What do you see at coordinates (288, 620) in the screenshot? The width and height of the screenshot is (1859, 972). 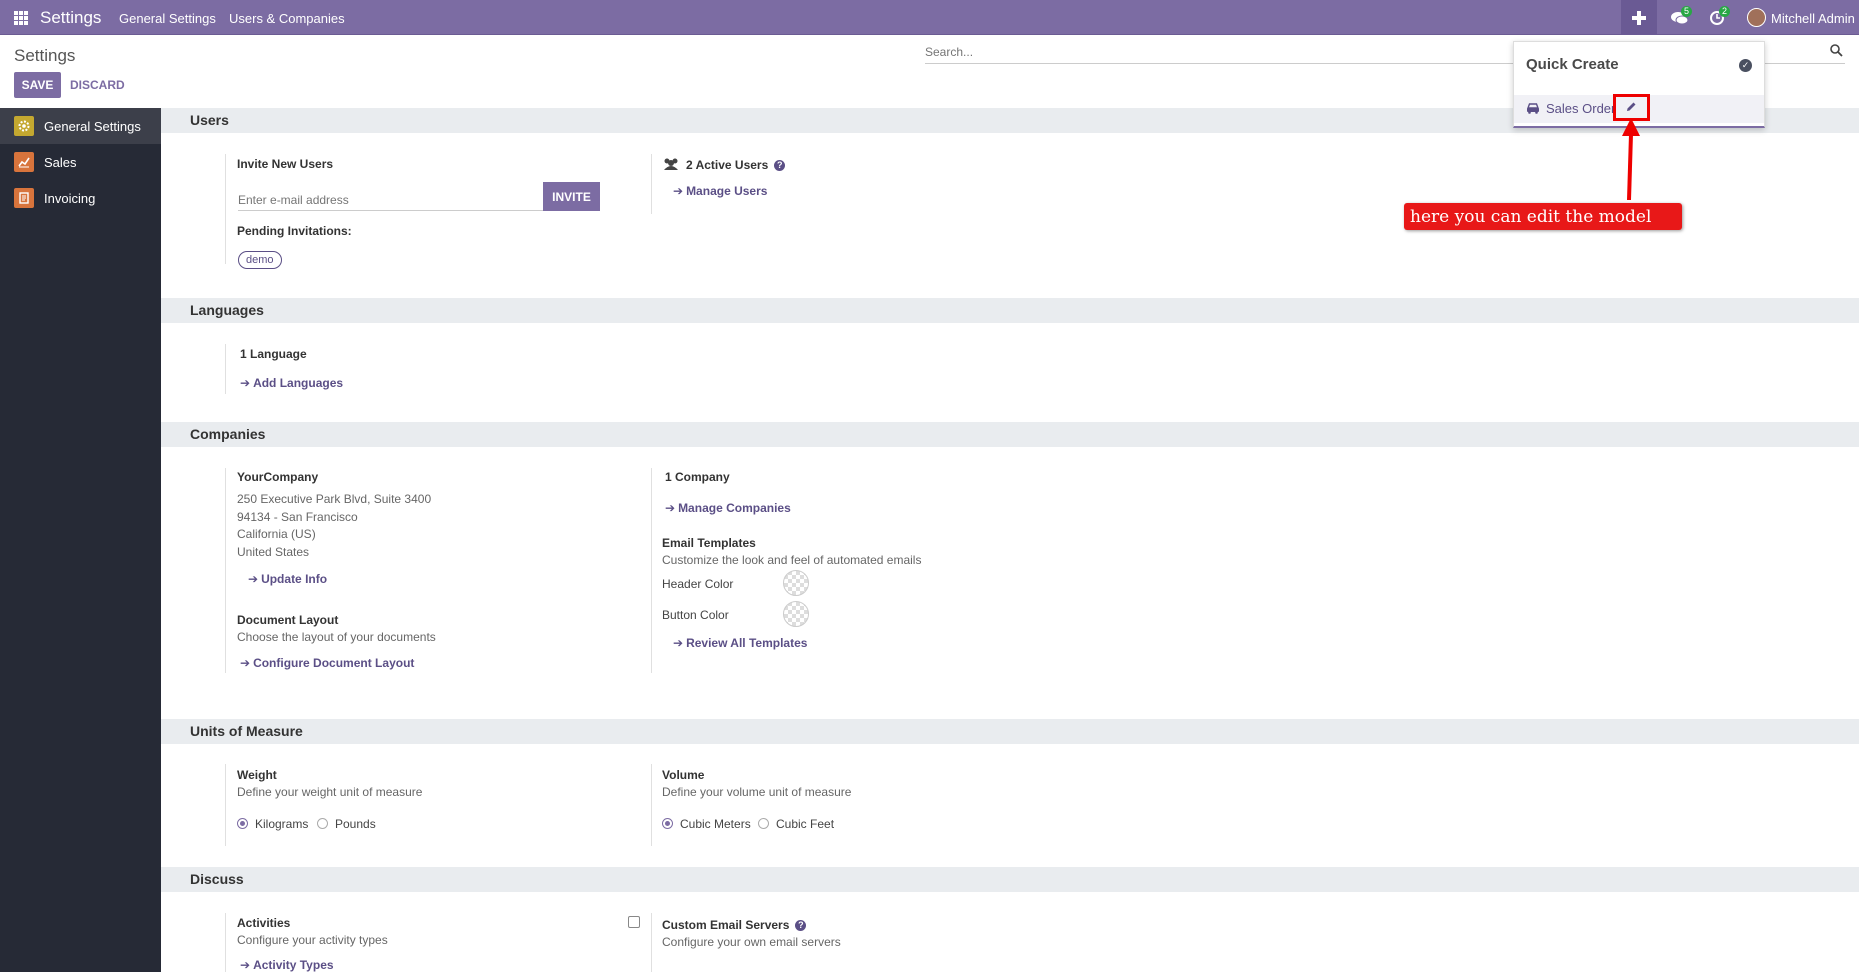 I see `document-layout-title: Document Layout` at bounding box center [288, 620].